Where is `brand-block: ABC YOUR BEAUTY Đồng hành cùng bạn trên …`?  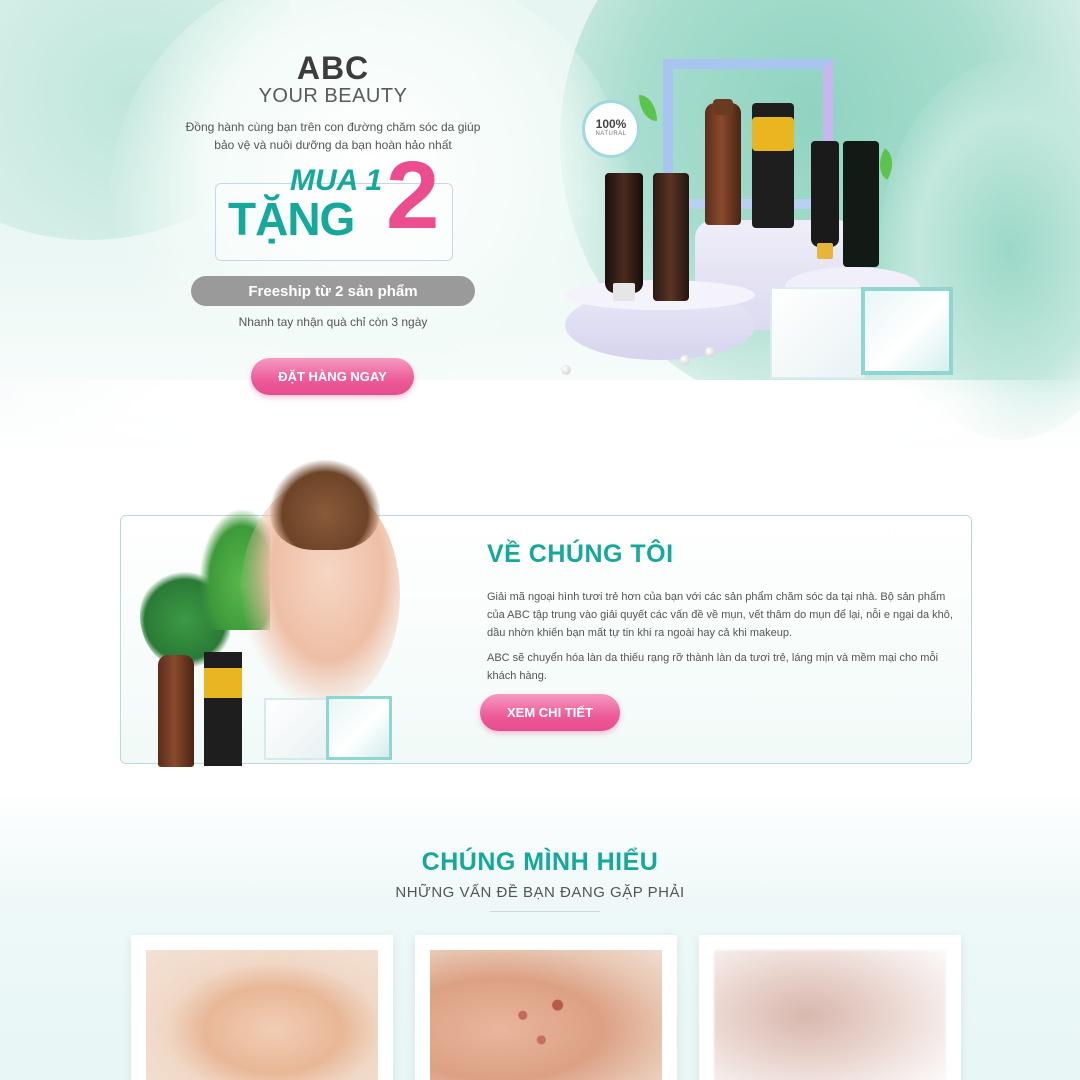 brand-block: ABC YOUR BEAUTY Đồng hành cùng bạn trên … is located at coordinates (333, 102).